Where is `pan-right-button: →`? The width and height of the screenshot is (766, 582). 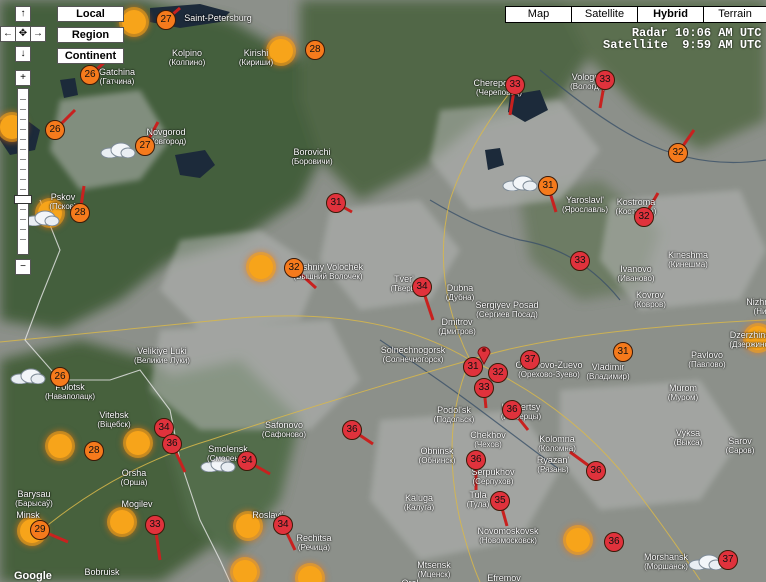 pan-right-button: → is located at coordinates (38, 34).